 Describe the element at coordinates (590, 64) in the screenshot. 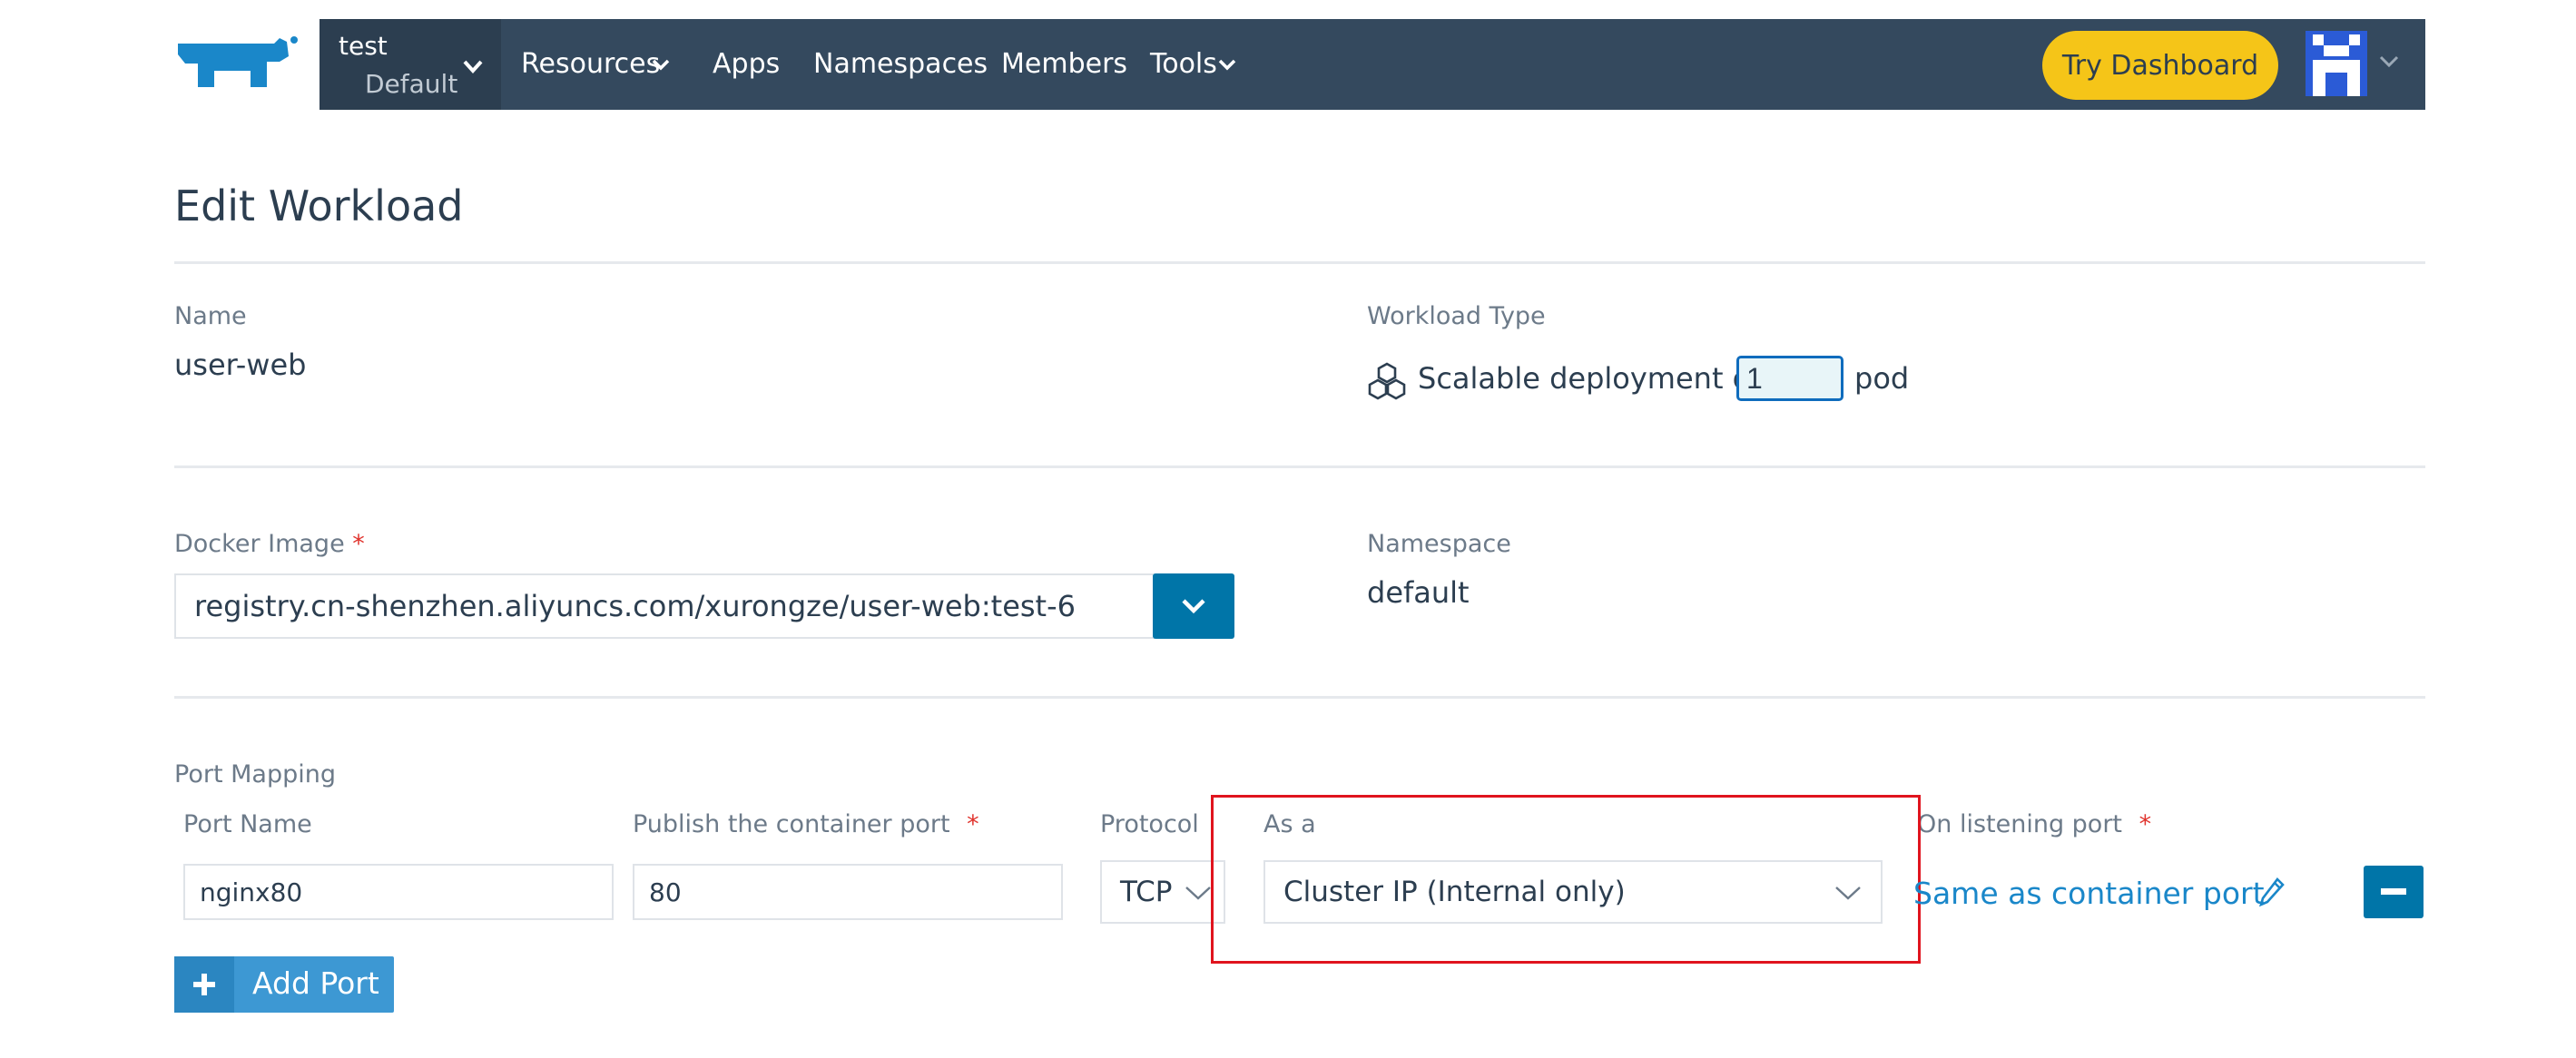

I see `nav-resources: Resources` at that location.